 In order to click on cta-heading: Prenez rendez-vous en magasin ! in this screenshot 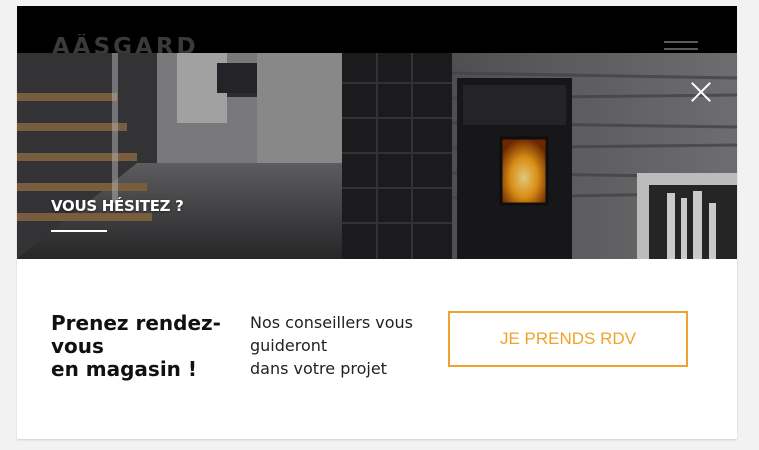, I will do `click(151, 346)`.